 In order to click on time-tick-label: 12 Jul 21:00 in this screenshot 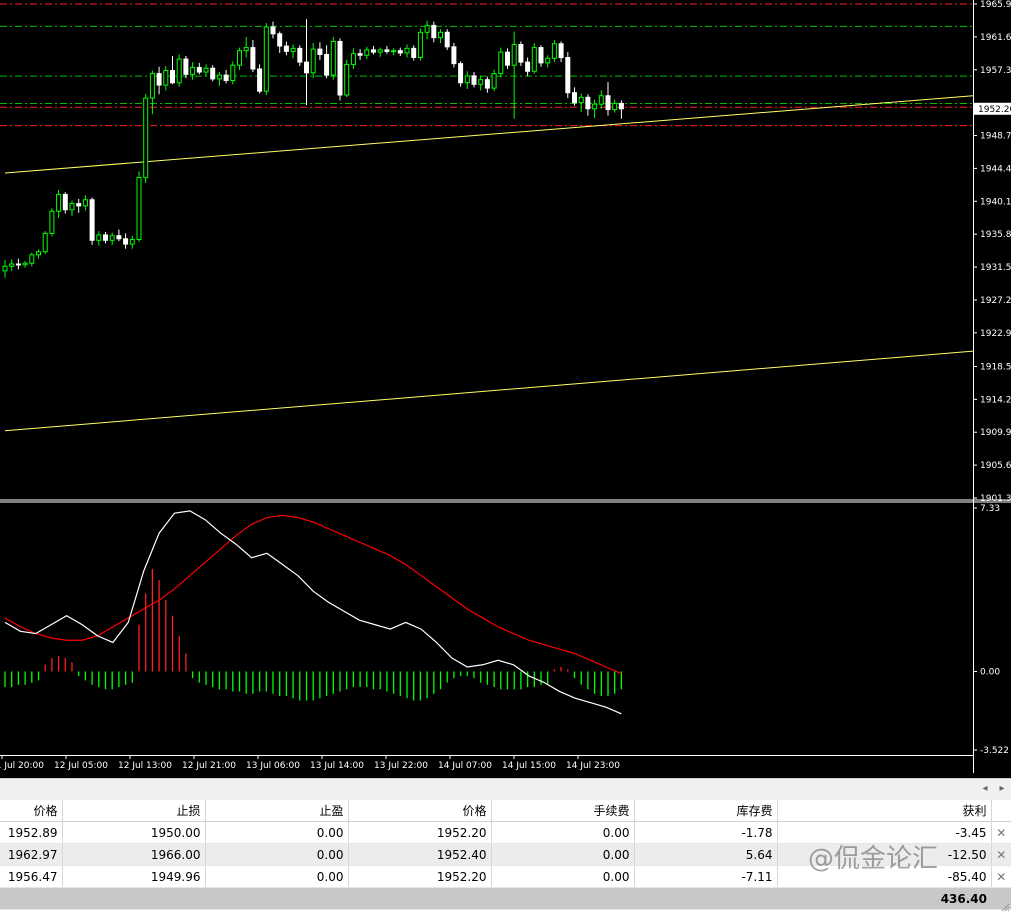, I will do `click(209, 766)`.